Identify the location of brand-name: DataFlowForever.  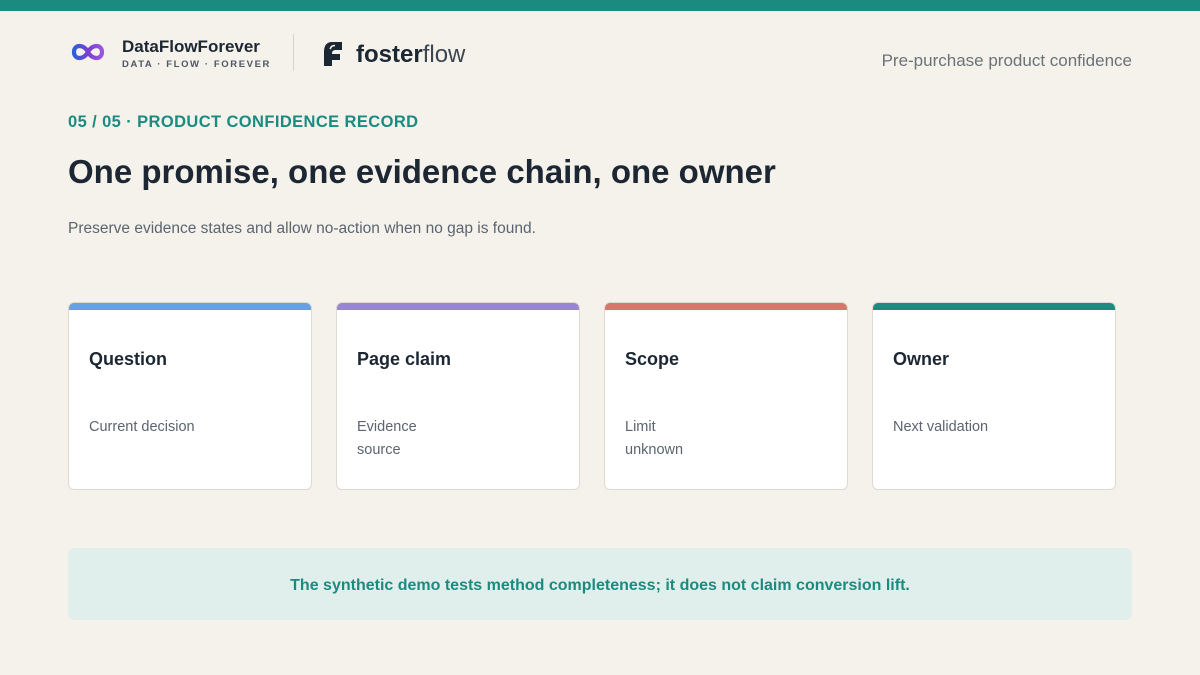
(191, 46).